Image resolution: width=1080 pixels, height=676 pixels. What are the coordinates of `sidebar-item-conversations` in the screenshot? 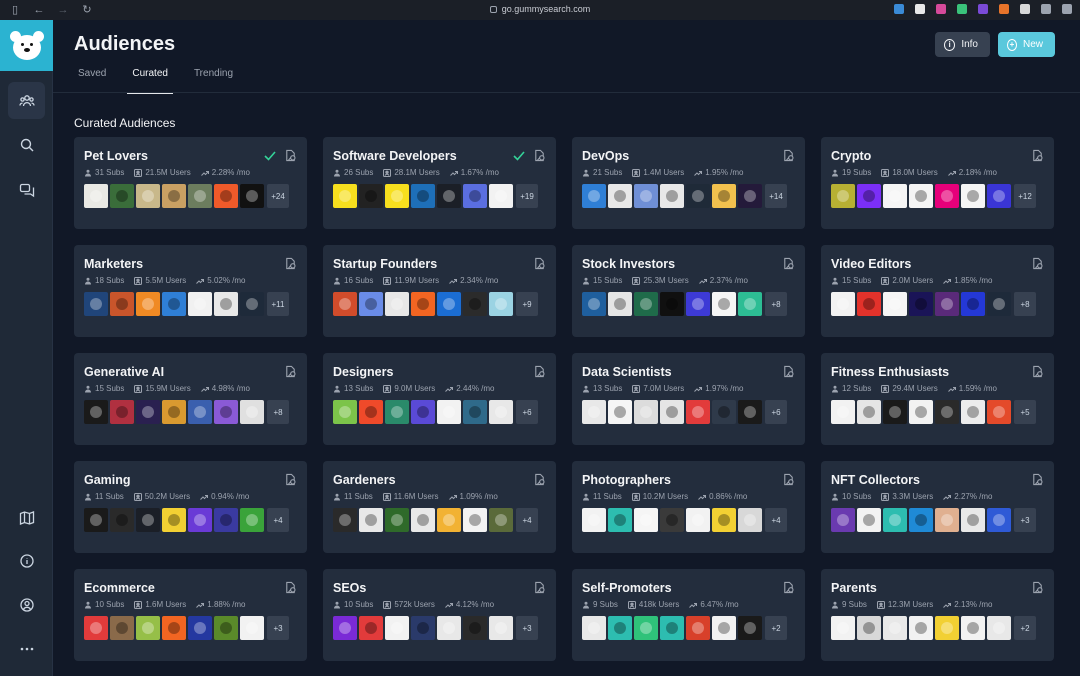 It's located at (26, 189).